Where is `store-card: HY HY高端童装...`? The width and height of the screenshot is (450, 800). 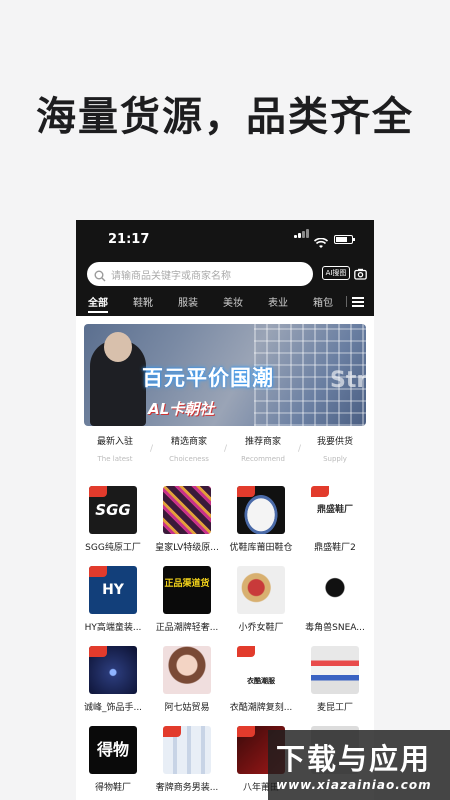 store-card: HY HY高端童装... is located at coordinates (113, 599).